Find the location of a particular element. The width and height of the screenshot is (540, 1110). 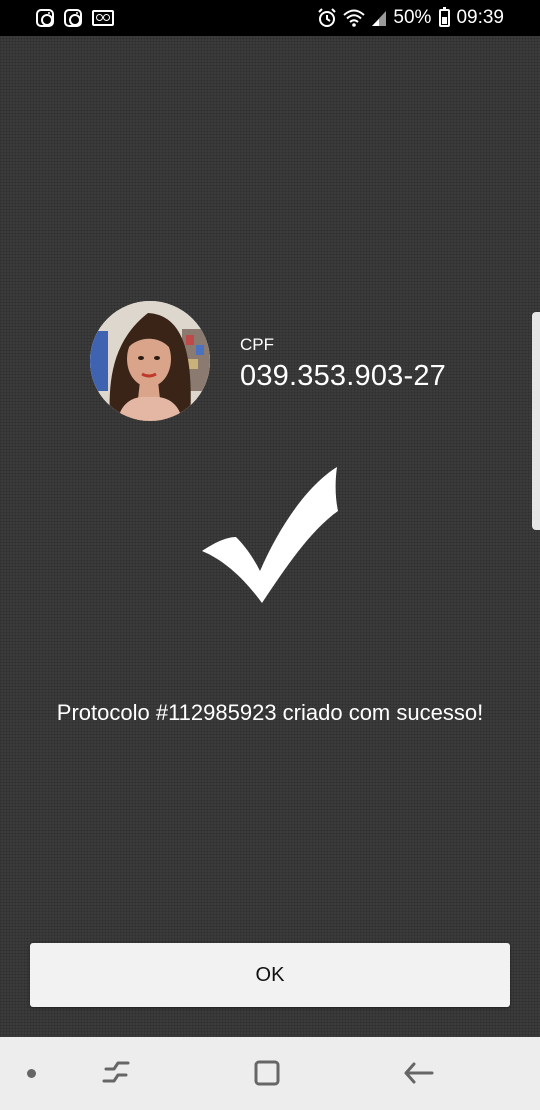

avatar-photo is located at coordinates (150, 361).